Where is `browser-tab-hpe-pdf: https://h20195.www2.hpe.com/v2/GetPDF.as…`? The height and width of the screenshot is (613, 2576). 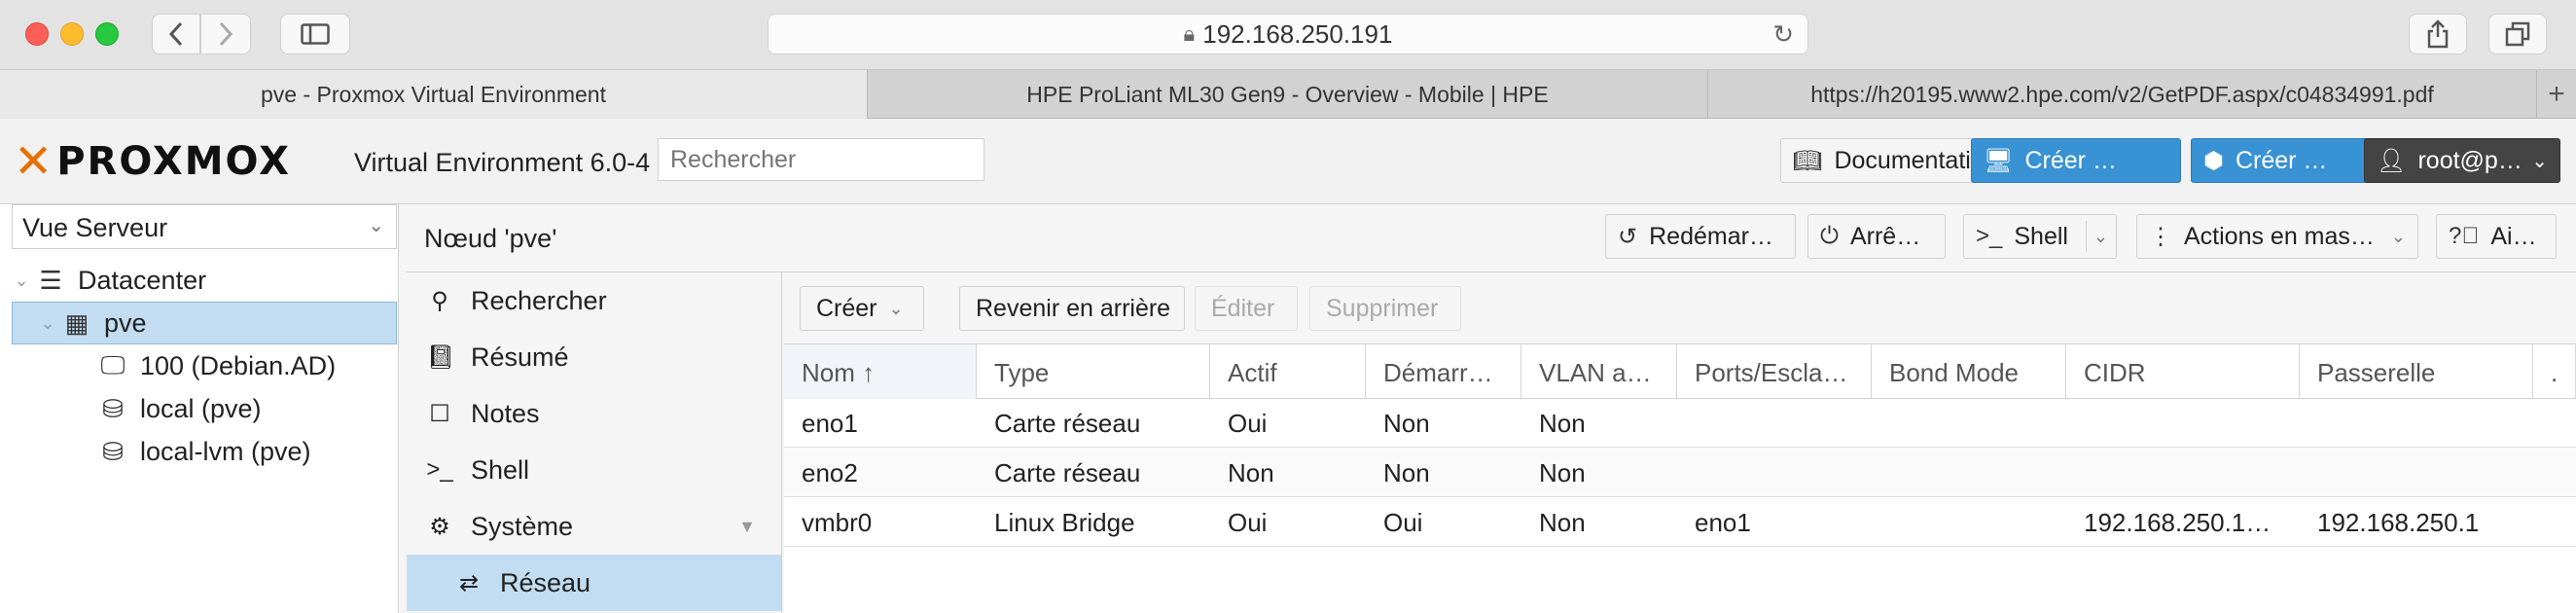 browser-tab-hpe-pdf: https://h20195.www2.hpe.com/v2/GetPDF.as… is located at coordinates (2122, 94).